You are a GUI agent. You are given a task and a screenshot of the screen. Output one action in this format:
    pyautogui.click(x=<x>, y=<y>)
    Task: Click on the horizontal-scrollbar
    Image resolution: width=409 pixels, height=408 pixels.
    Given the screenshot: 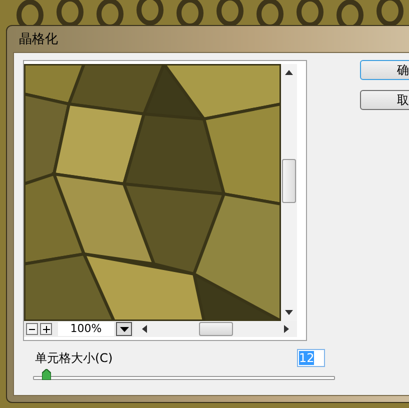 What is the action you would take?
    pyautogui.click(x=215, y=329)
    